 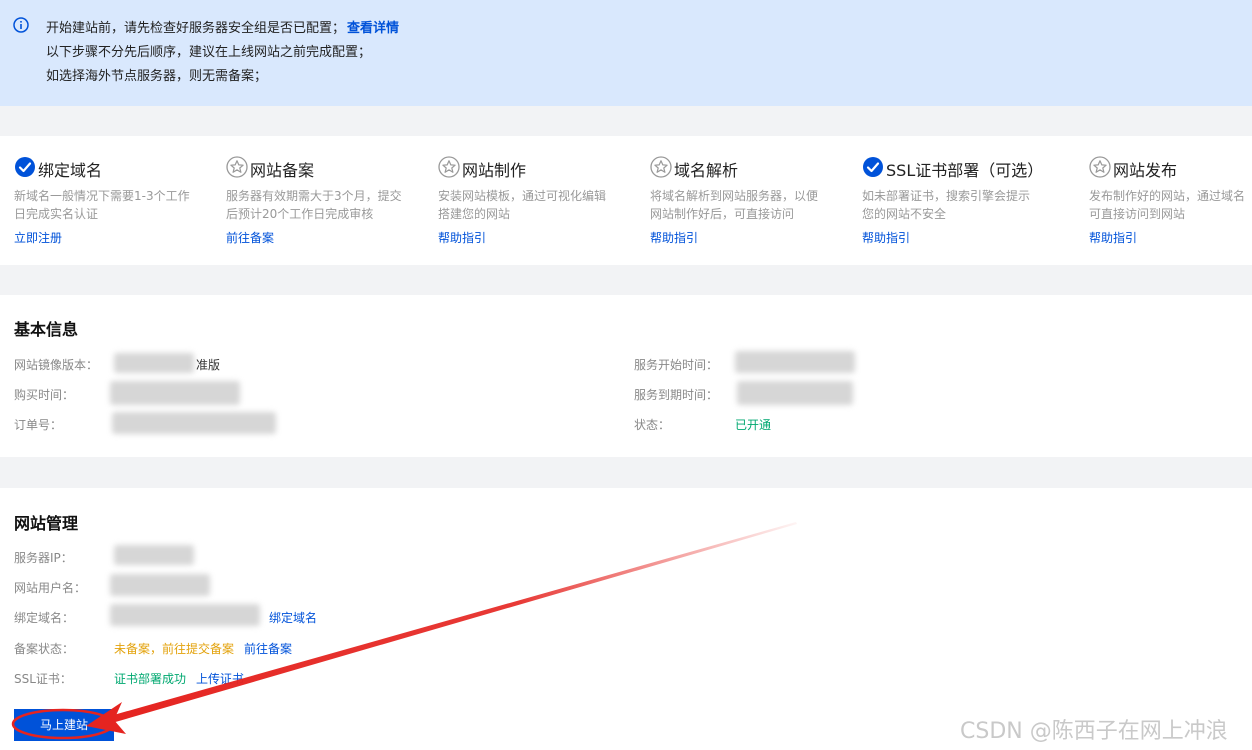 I want to click on view-details-link: 查看详情, so click(x=373, y=28).